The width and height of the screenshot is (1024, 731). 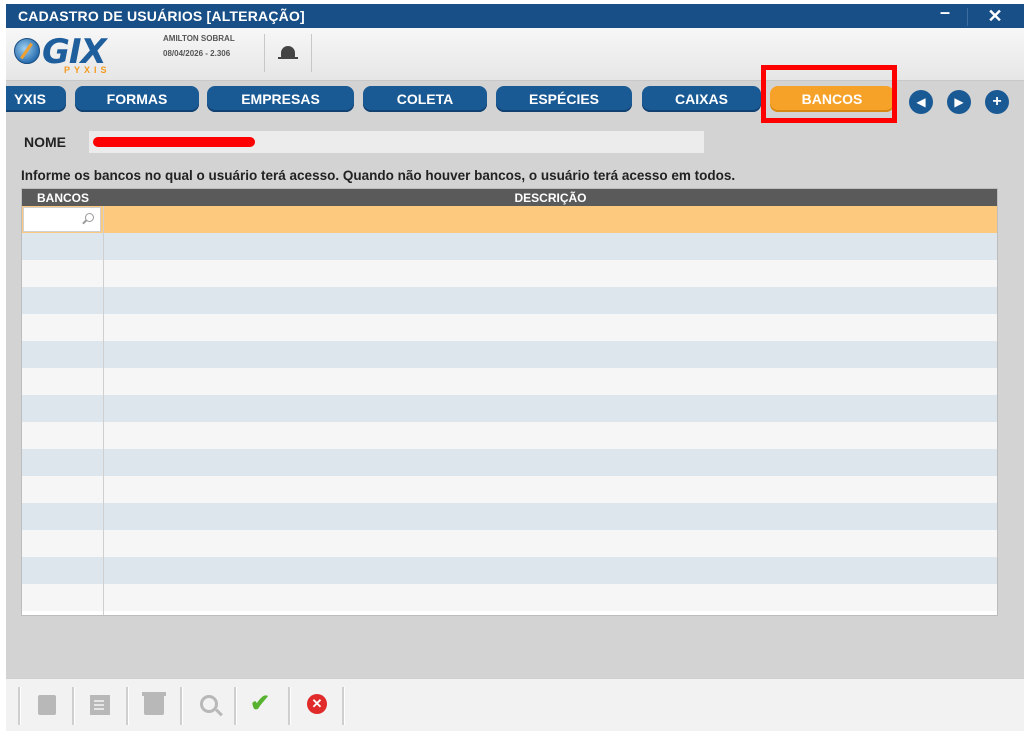 I want to click on title-separator, so click(x=967, y=17).